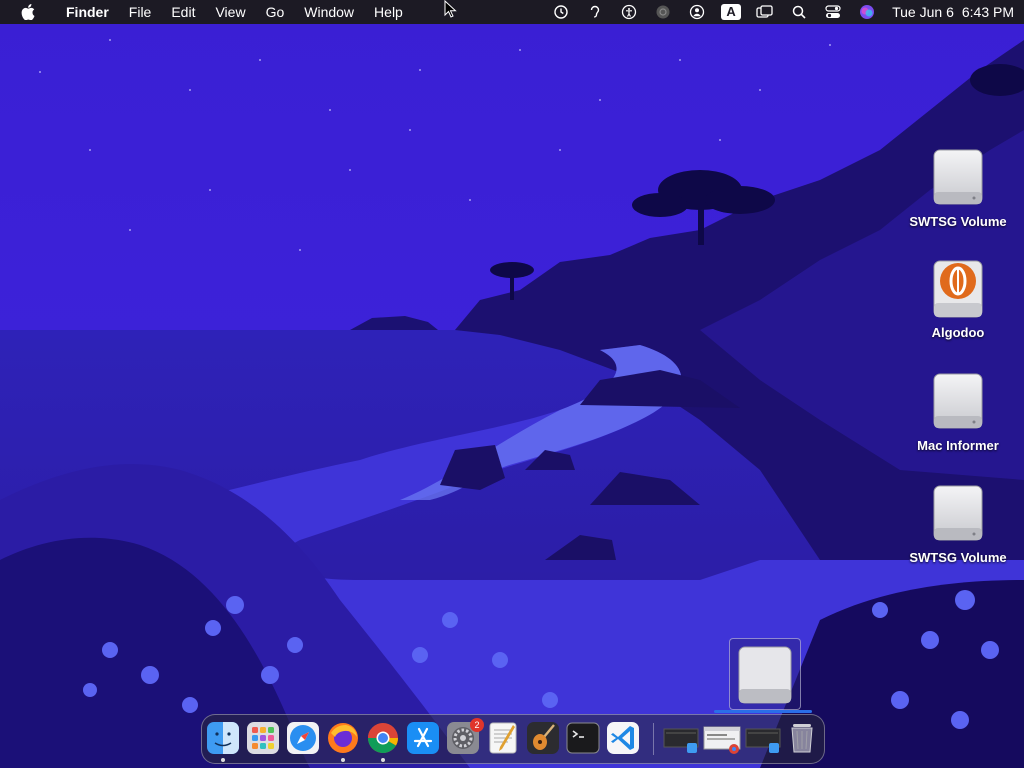 The width and height of the screenshot is (1024, 768). I want to click on dock-app-launchpad, so click(263, 738).